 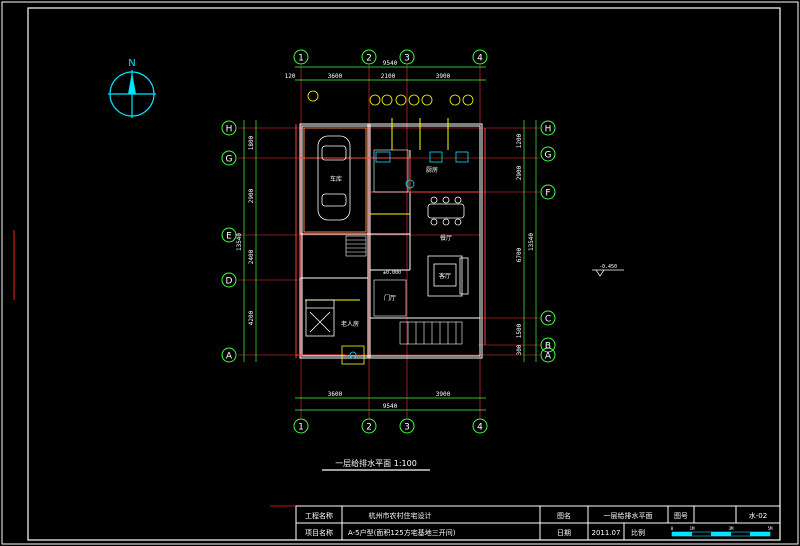 I want to click on value-item-name: A-5户型(面积125方宅基地三开间), so click(x=402, y=532).